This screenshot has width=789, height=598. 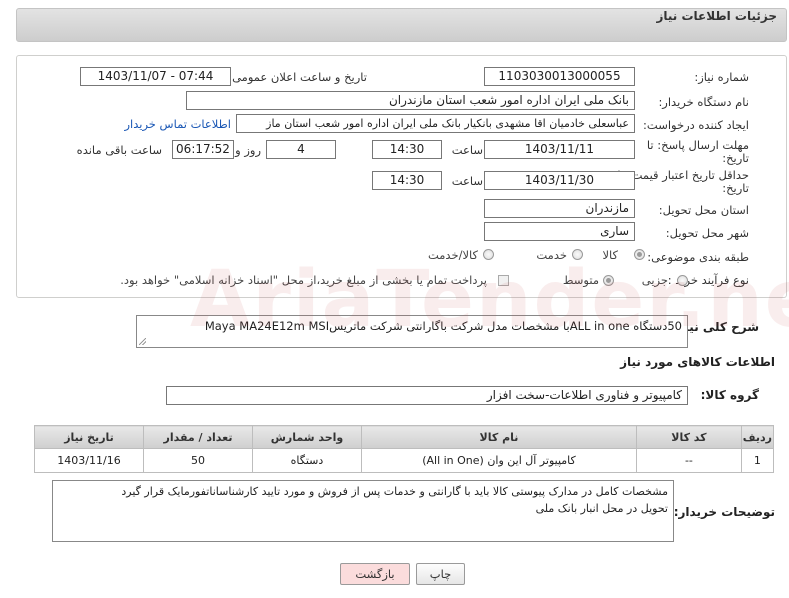 What do you see at coordinates (427, 395) in the screenshot?
I see `goods-group-field: کامپیوتر و فناوری اطلاعات-سخت افزار` at bounding box center [427, 395].